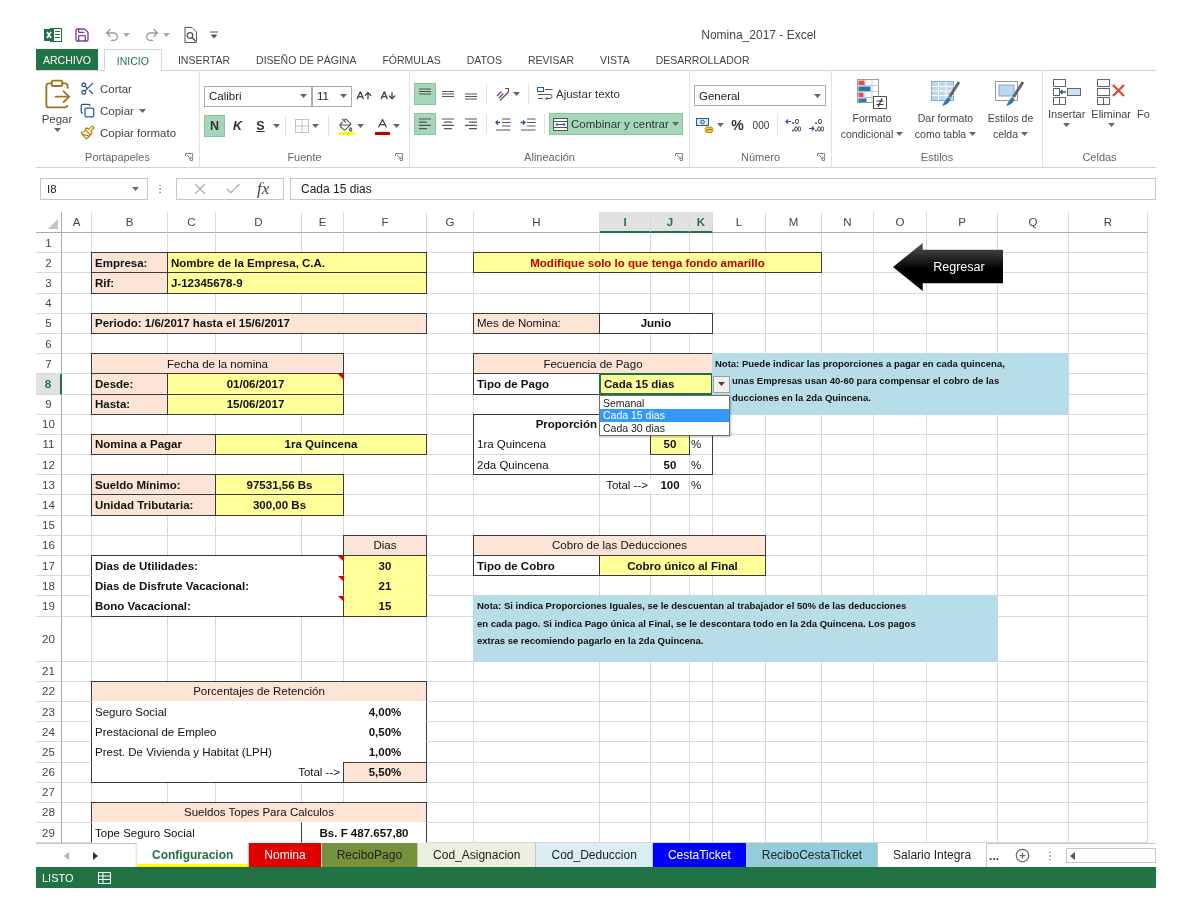 The width and height of the screenshot is (1200, 900). Describe the element at coordinates (594, 855) in the screenshot. I see `sheet-tab: Cod_Deduccion` at that location.